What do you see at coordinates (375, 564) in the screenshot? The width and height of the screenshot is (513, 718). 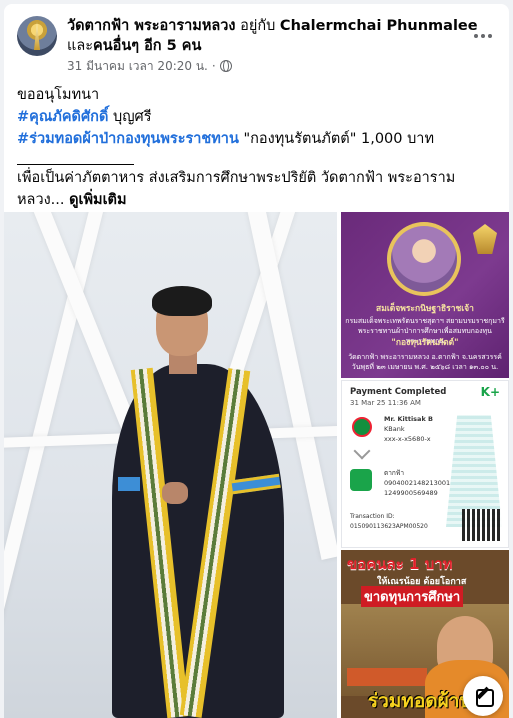 I see `banner-headline-1: ขอคนละ` at bounding box center [375, 564].